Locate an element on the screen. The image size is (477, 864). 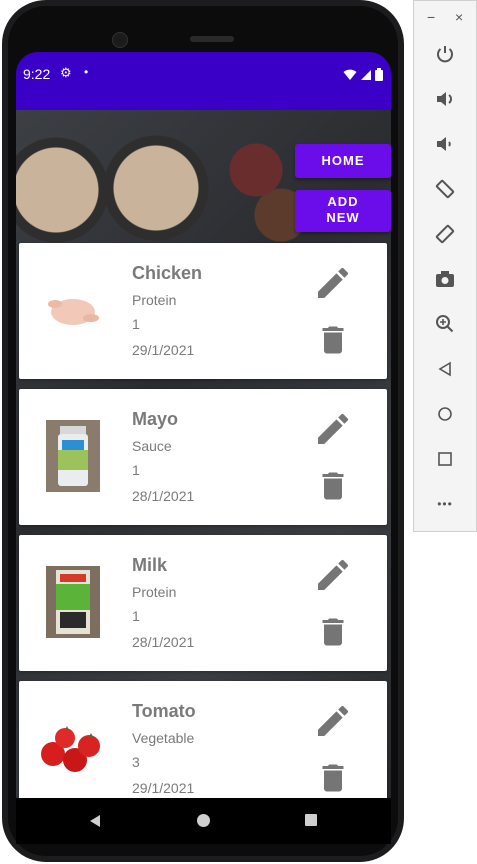
milk-carton-image is located at coordinates (73, 602).